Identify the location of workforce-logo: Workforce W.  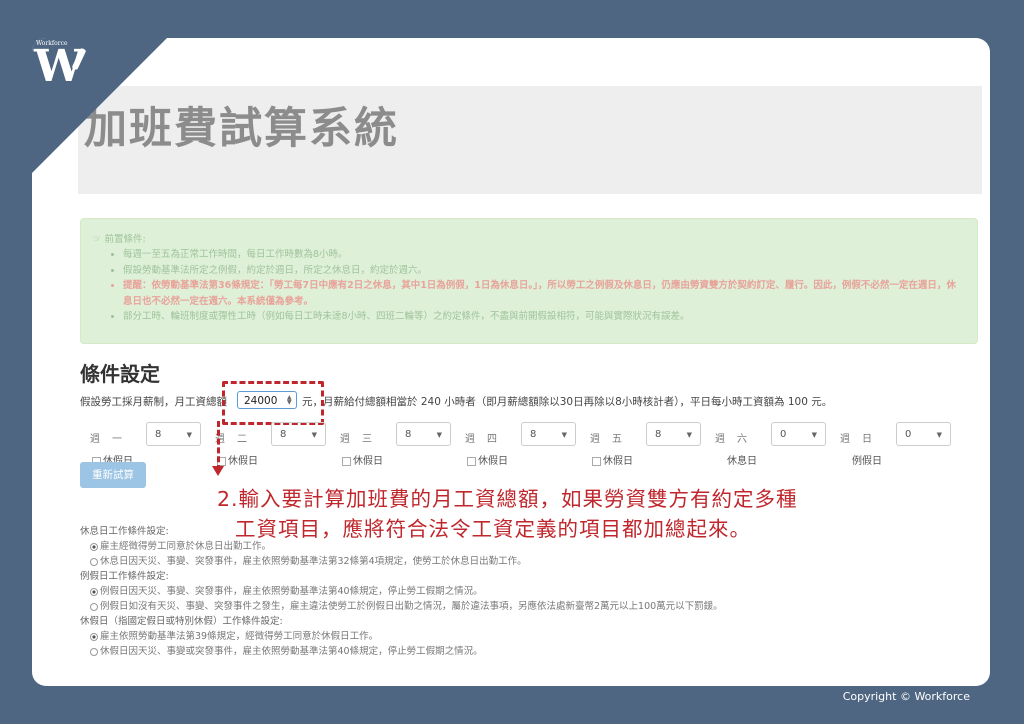
(65, 68).